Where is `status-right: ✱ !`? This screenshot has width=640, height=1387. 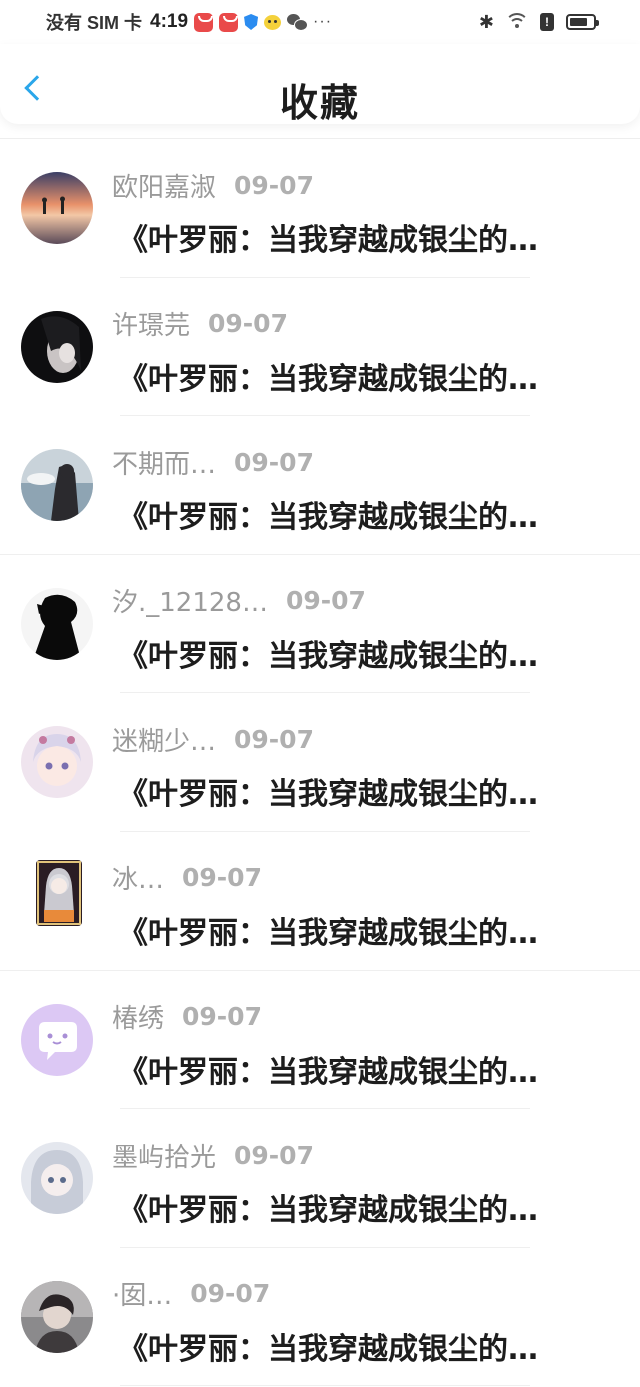
status-right: ✱ ! is located at coordinates (538, 22).